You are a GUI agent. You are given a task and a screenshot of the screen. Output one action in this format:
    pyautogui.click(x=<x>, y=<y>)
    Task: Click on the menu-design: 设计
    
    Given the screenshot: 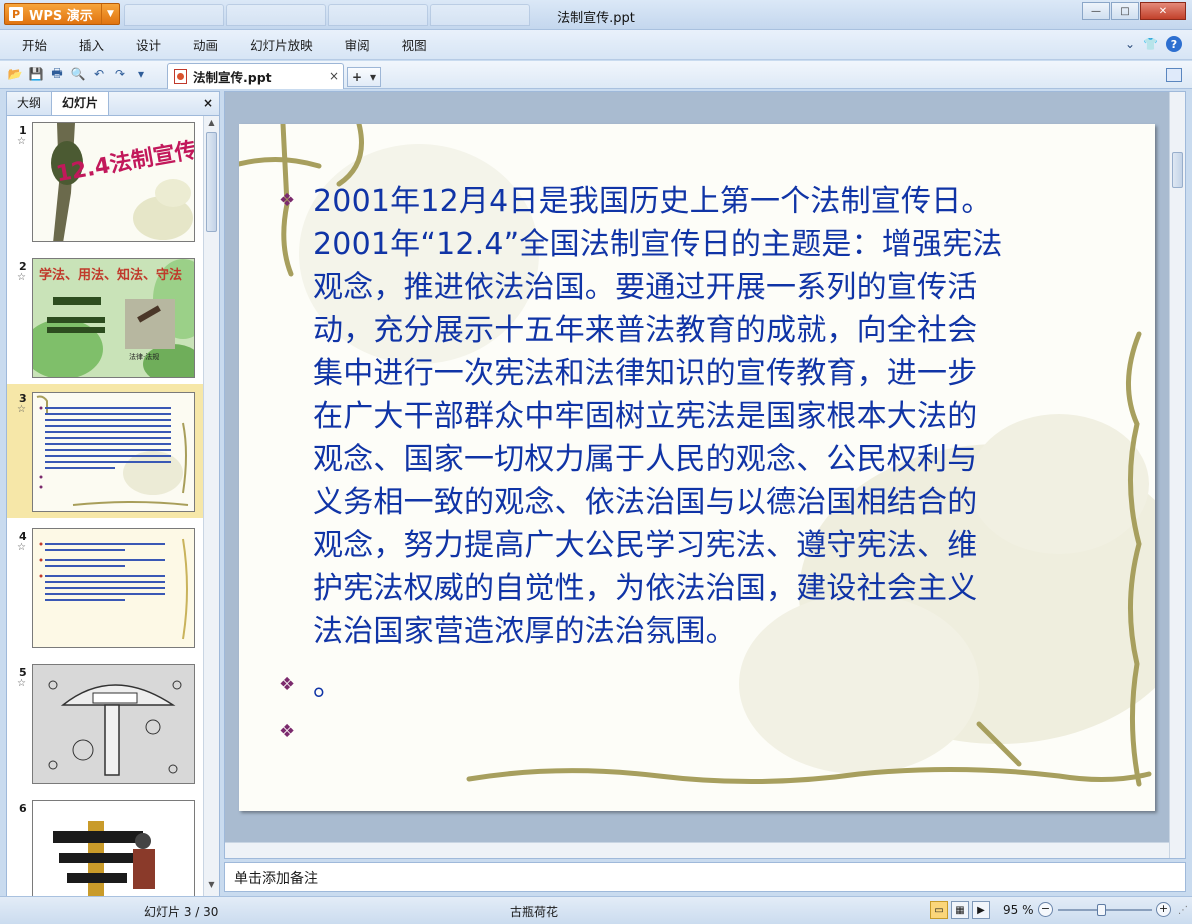 What is the action you would take?
    pyautogui.click(x=148, y=44)
    